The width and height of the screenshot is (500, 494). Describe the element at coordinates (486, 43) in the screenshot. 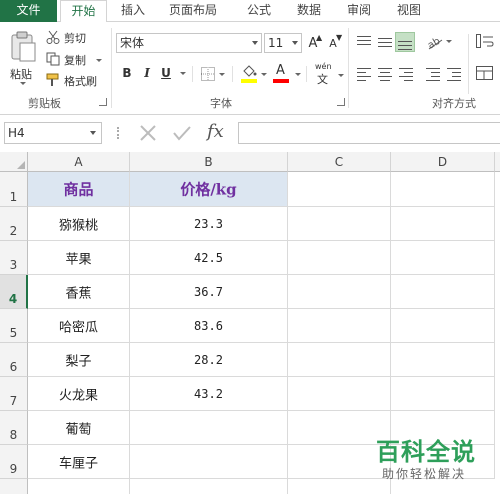

I see `wrap-text-button` at that location.